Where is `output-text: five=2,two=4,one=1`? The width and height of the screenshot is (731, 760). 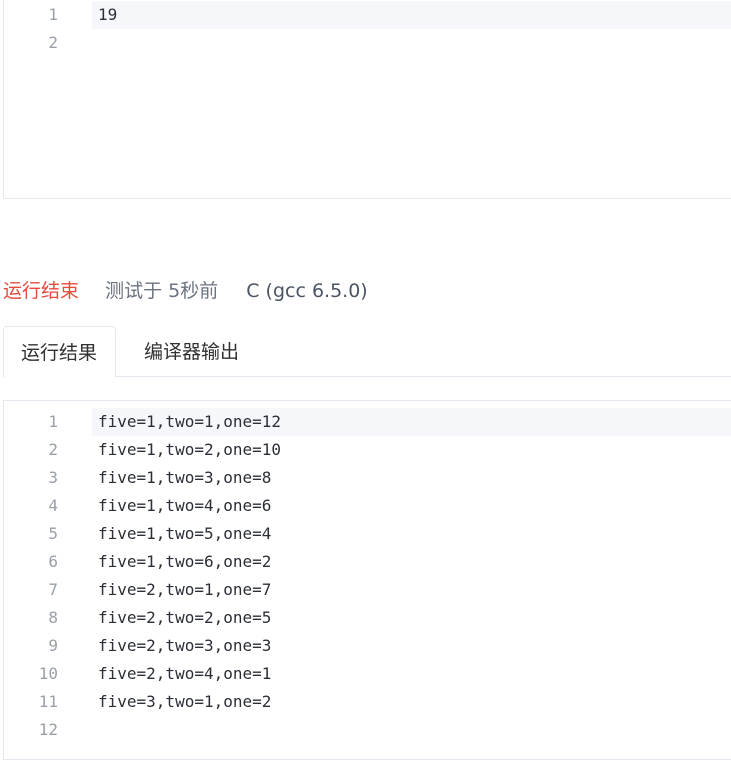 output-text: five=2,two=4,one=1 is located at coordinates (185, 673).